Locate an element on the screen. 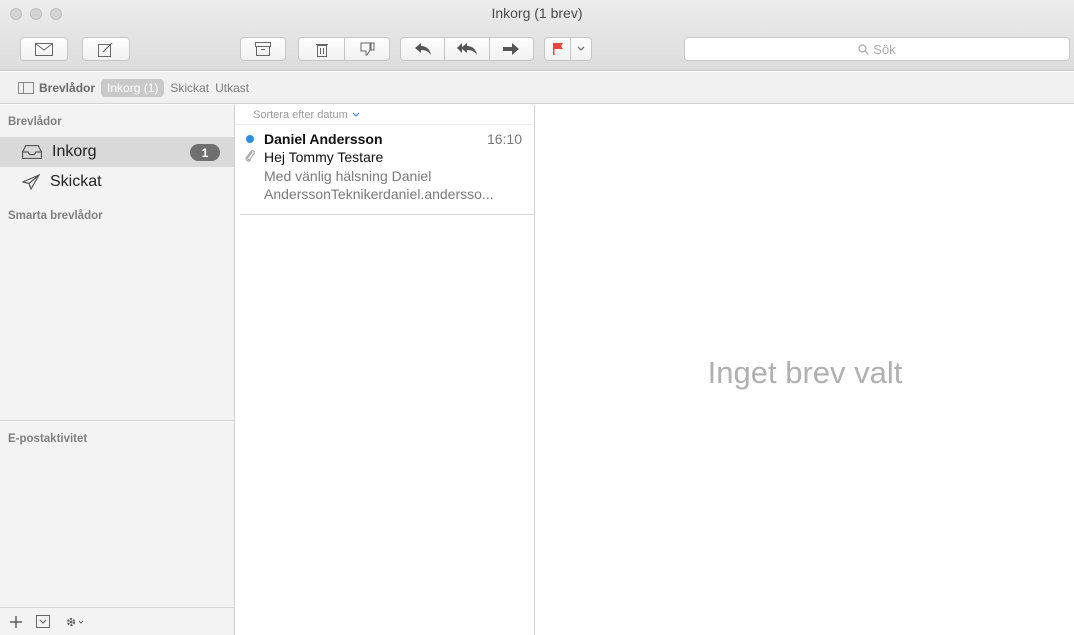 The width and height of the screenshot is (1074, 635). sidebar-toggle-icon is located at coordinates (26, 87).